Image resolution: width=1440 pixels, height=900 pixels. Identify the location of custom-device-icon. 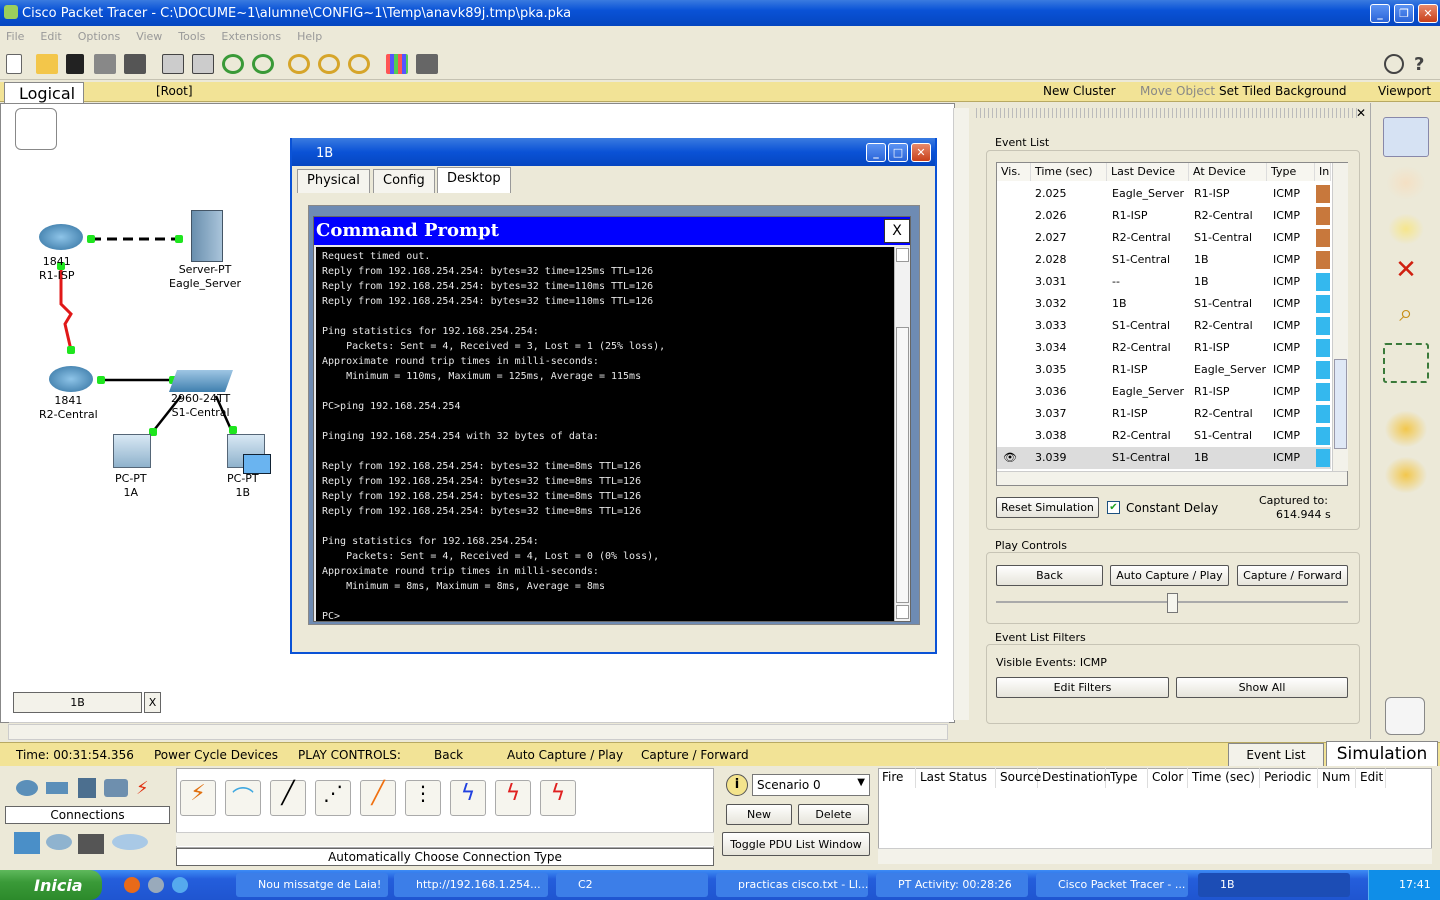
(427, 64).